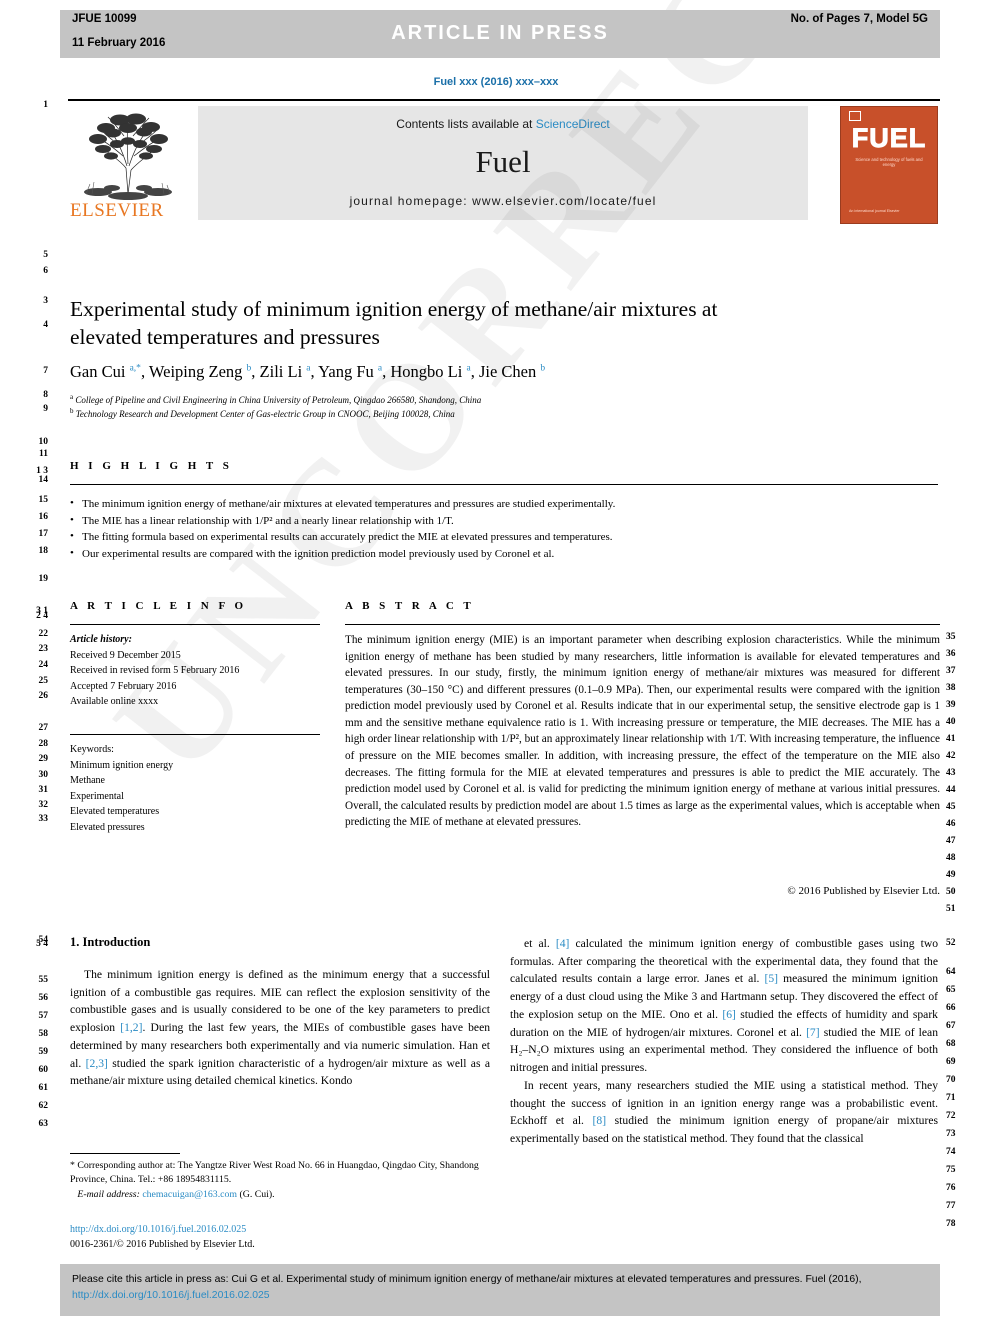 The width and height of the screenshot is (992, 1323). I want to click on citation-ref: [7], so click(813, 1032).